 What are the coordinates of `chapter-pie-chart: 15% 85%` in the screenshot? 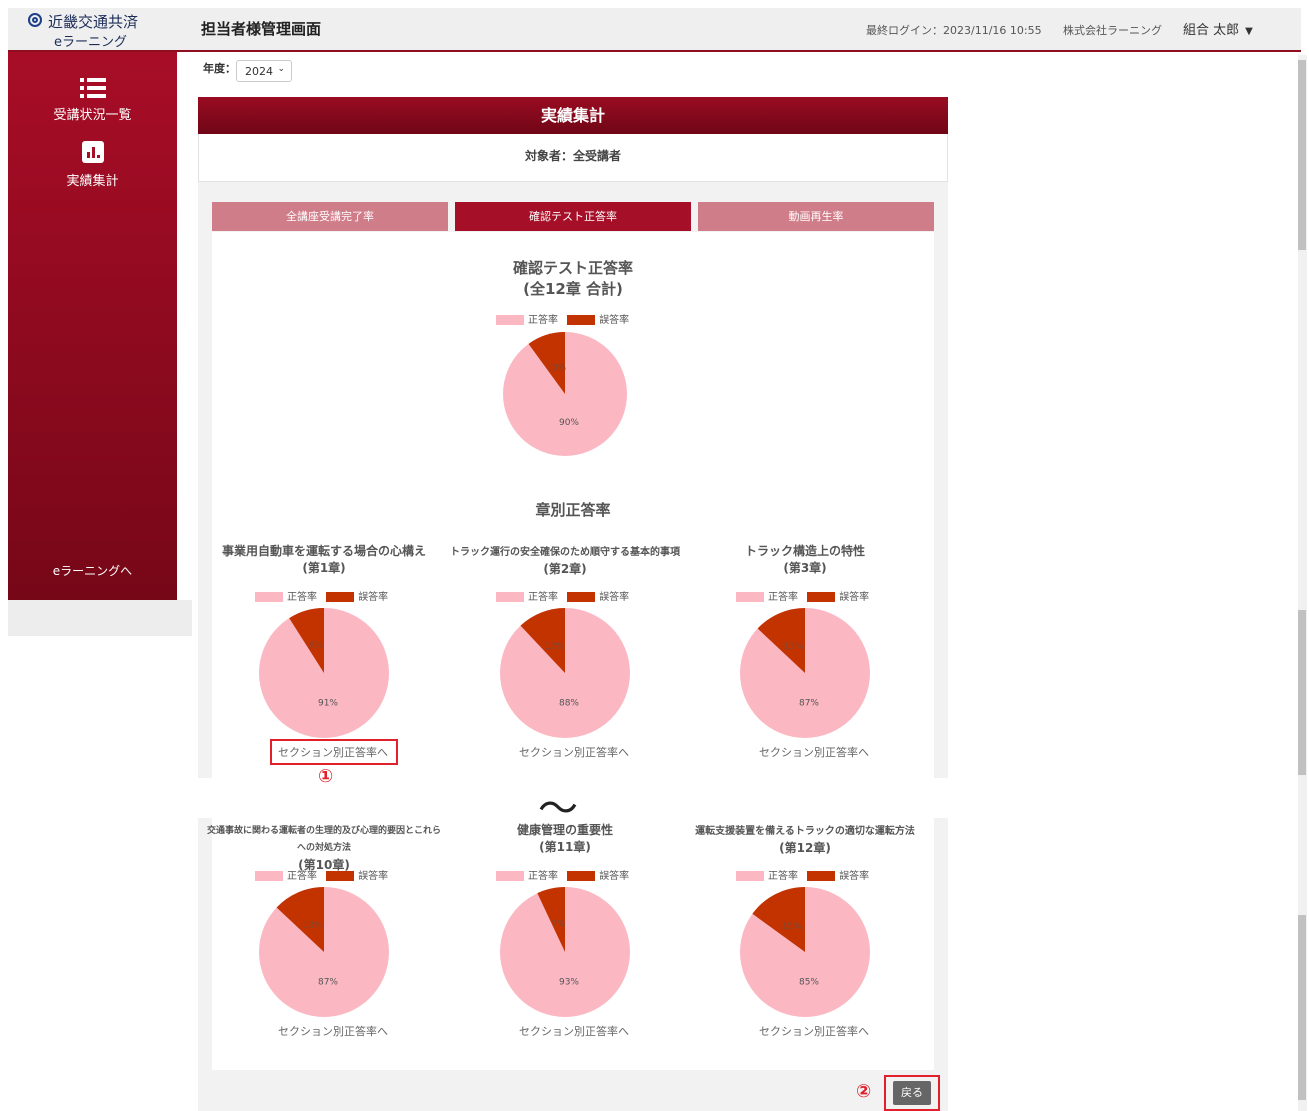 It's located at (805, 952).